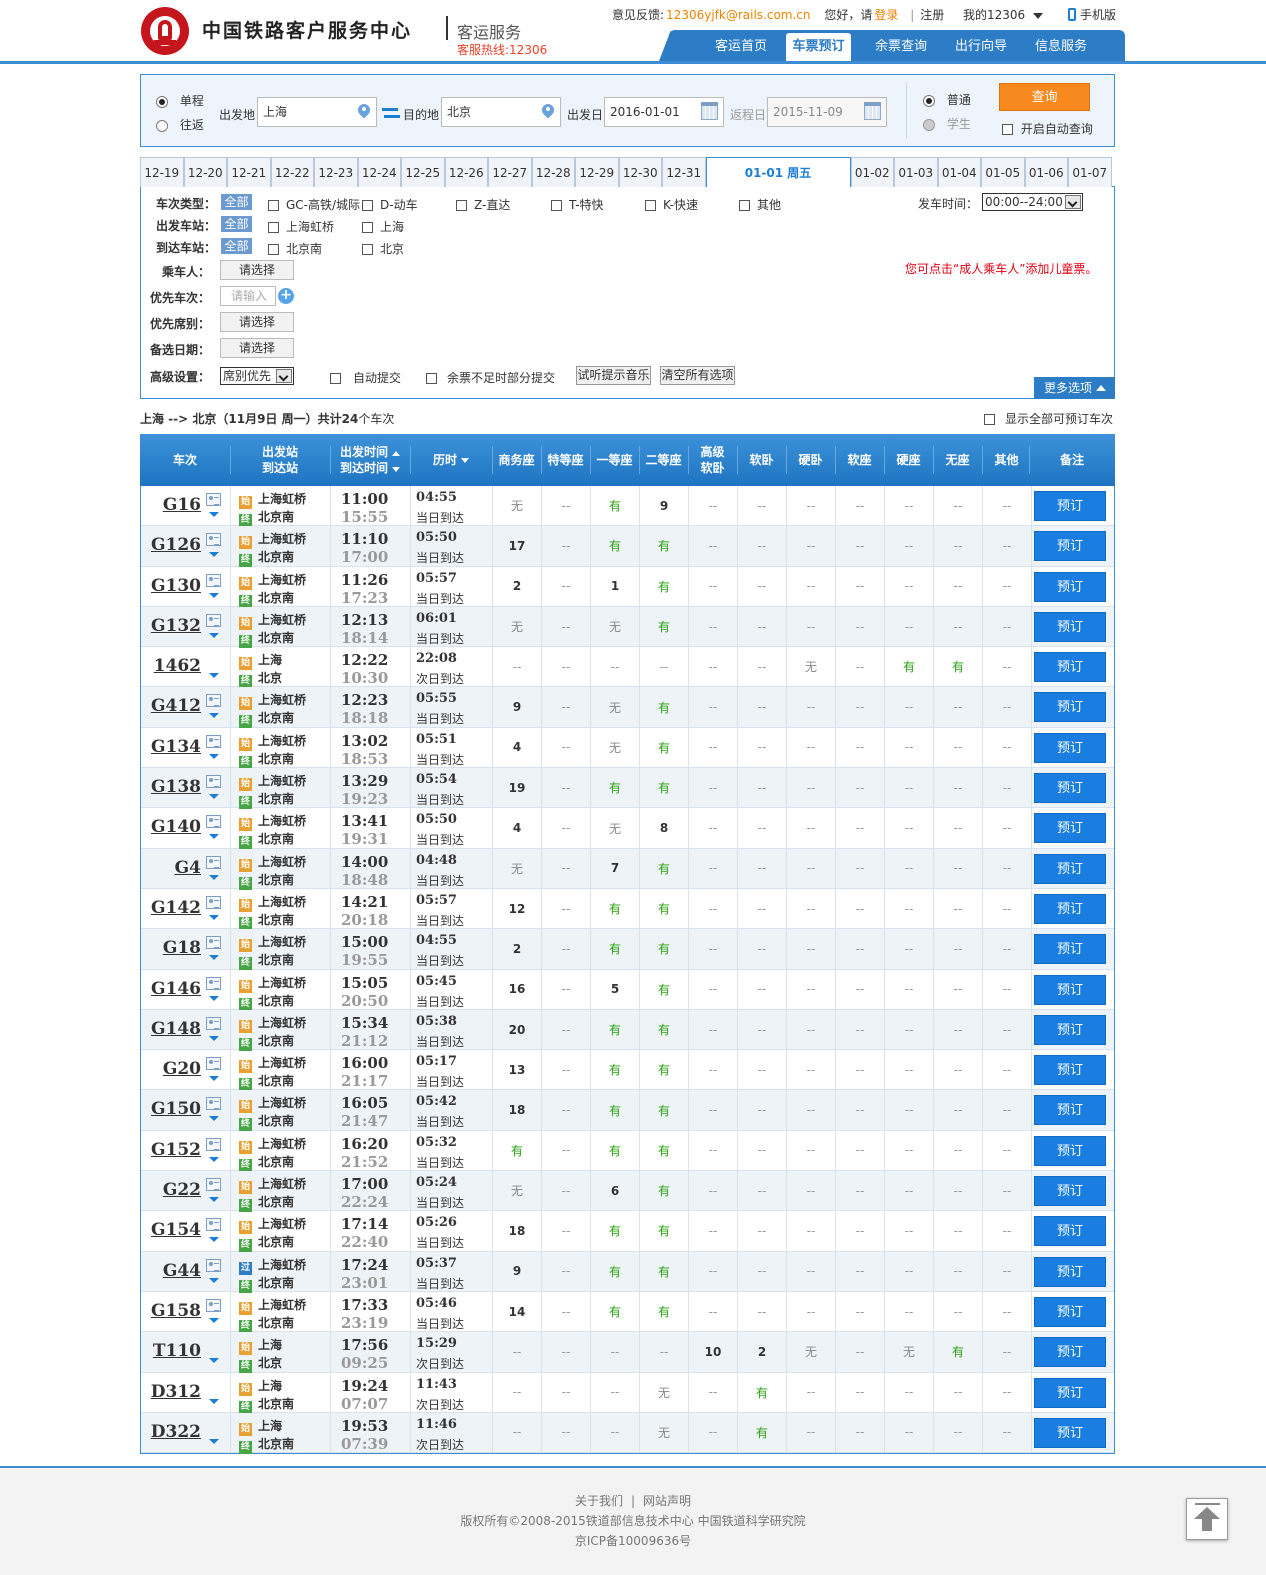 The width and height of the screenshot is (1266, 1575). I want to click on to-station-all: 全部, so click(236, 246).